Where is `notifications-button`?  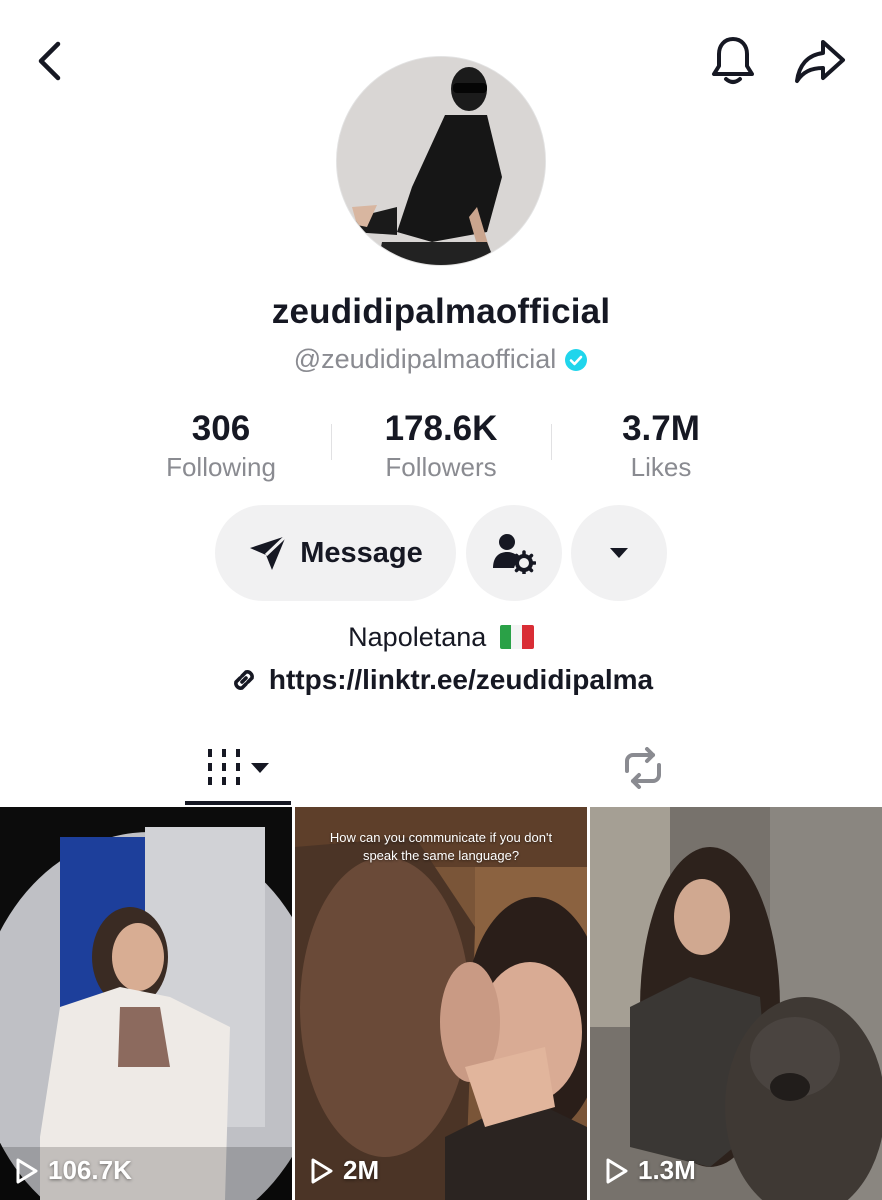 notifications-button is located at coordinates (733, 61).